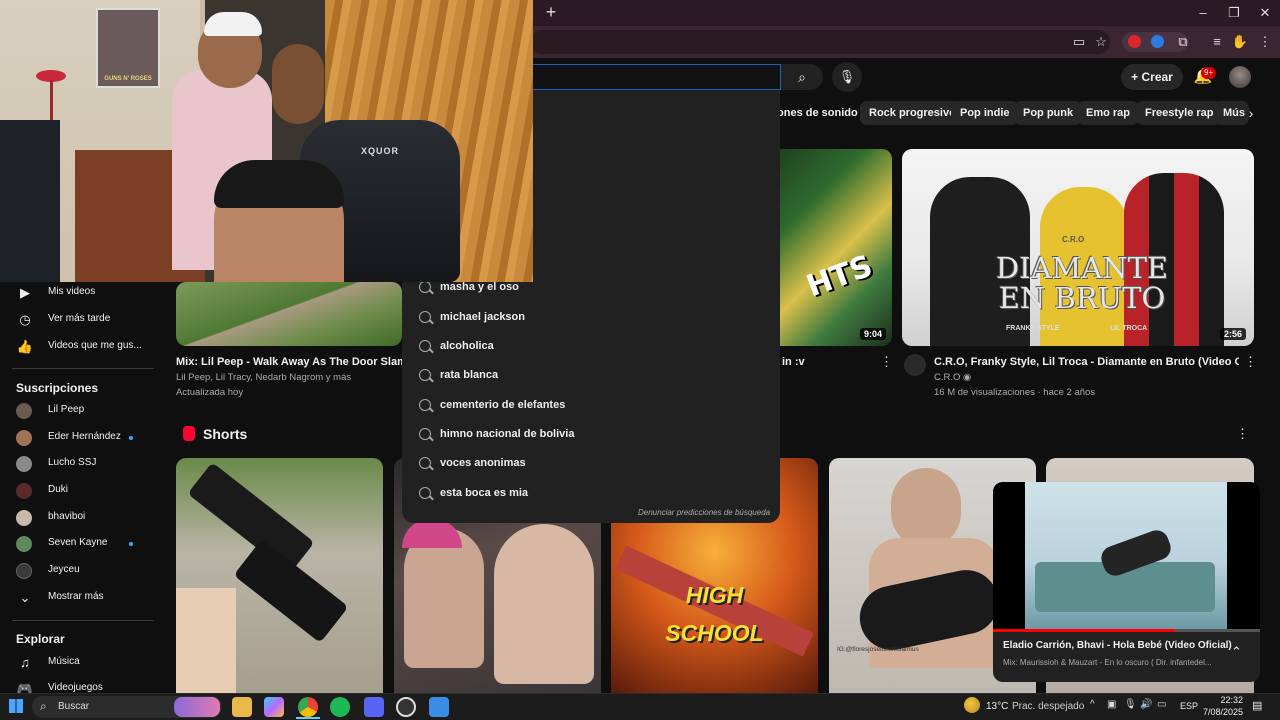 Image resolution: width=1280 pixels, height=720 pixels. What do you see at coordinates (817, 113) in the screenshot?
I see `chip-sound: iones de sonido` at bounding box center [817, 113].